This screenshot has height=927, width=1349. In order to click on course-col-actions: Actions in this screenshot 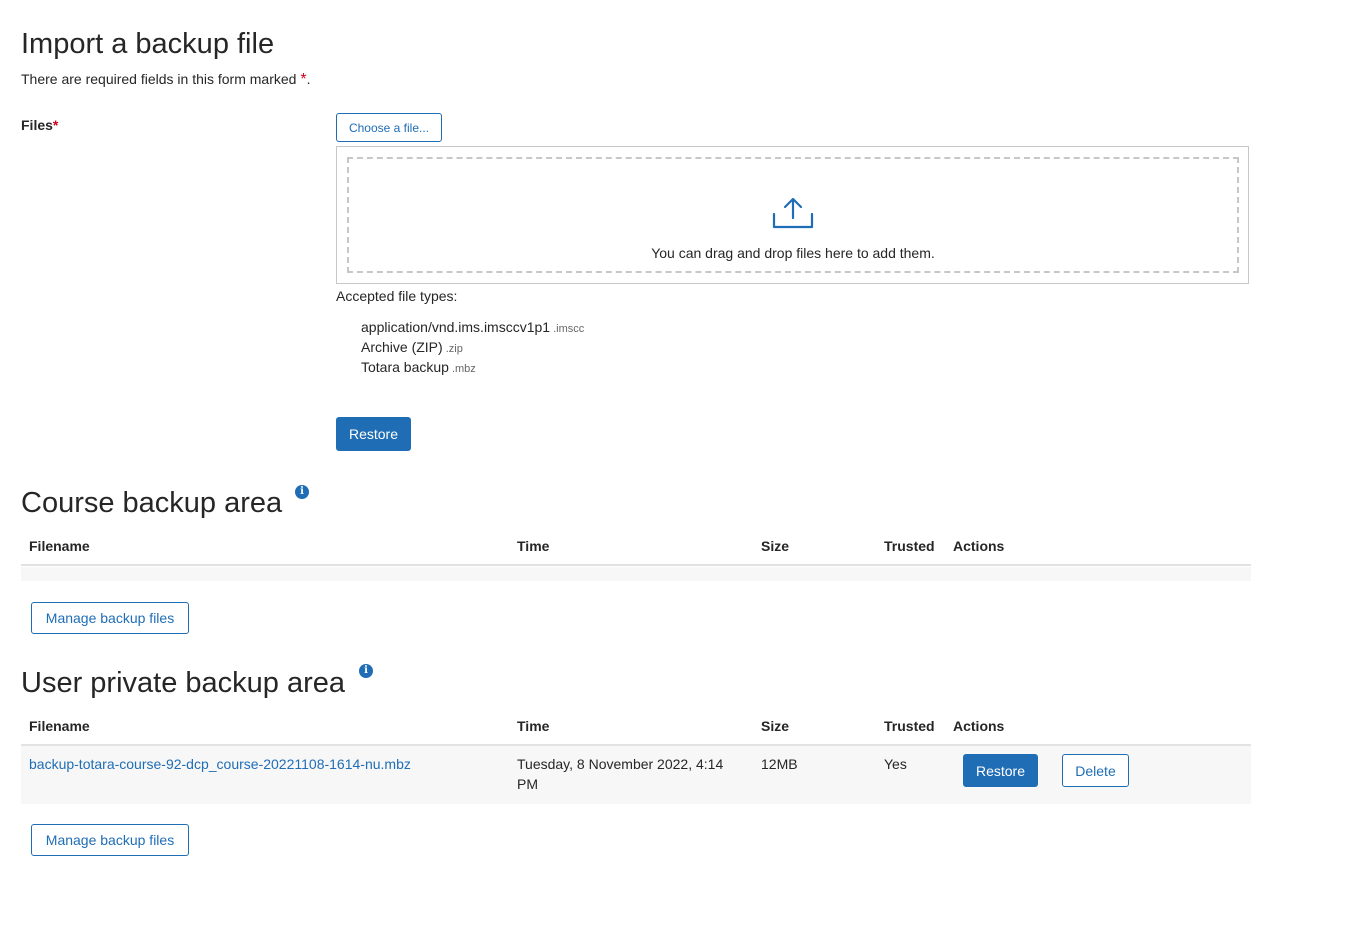, I will do `click(979, 546)`.